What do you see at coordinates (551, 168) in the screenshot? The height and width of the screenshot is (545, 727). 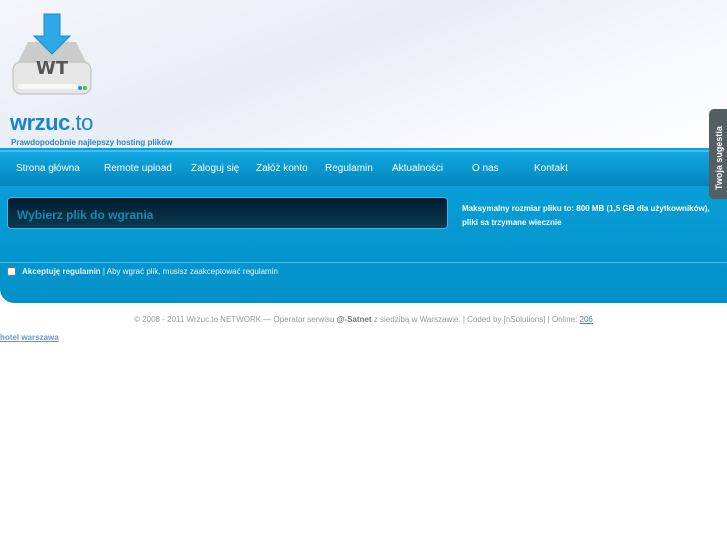 I see `nav-contact: Kontakt` at bounding box center [551, 168].